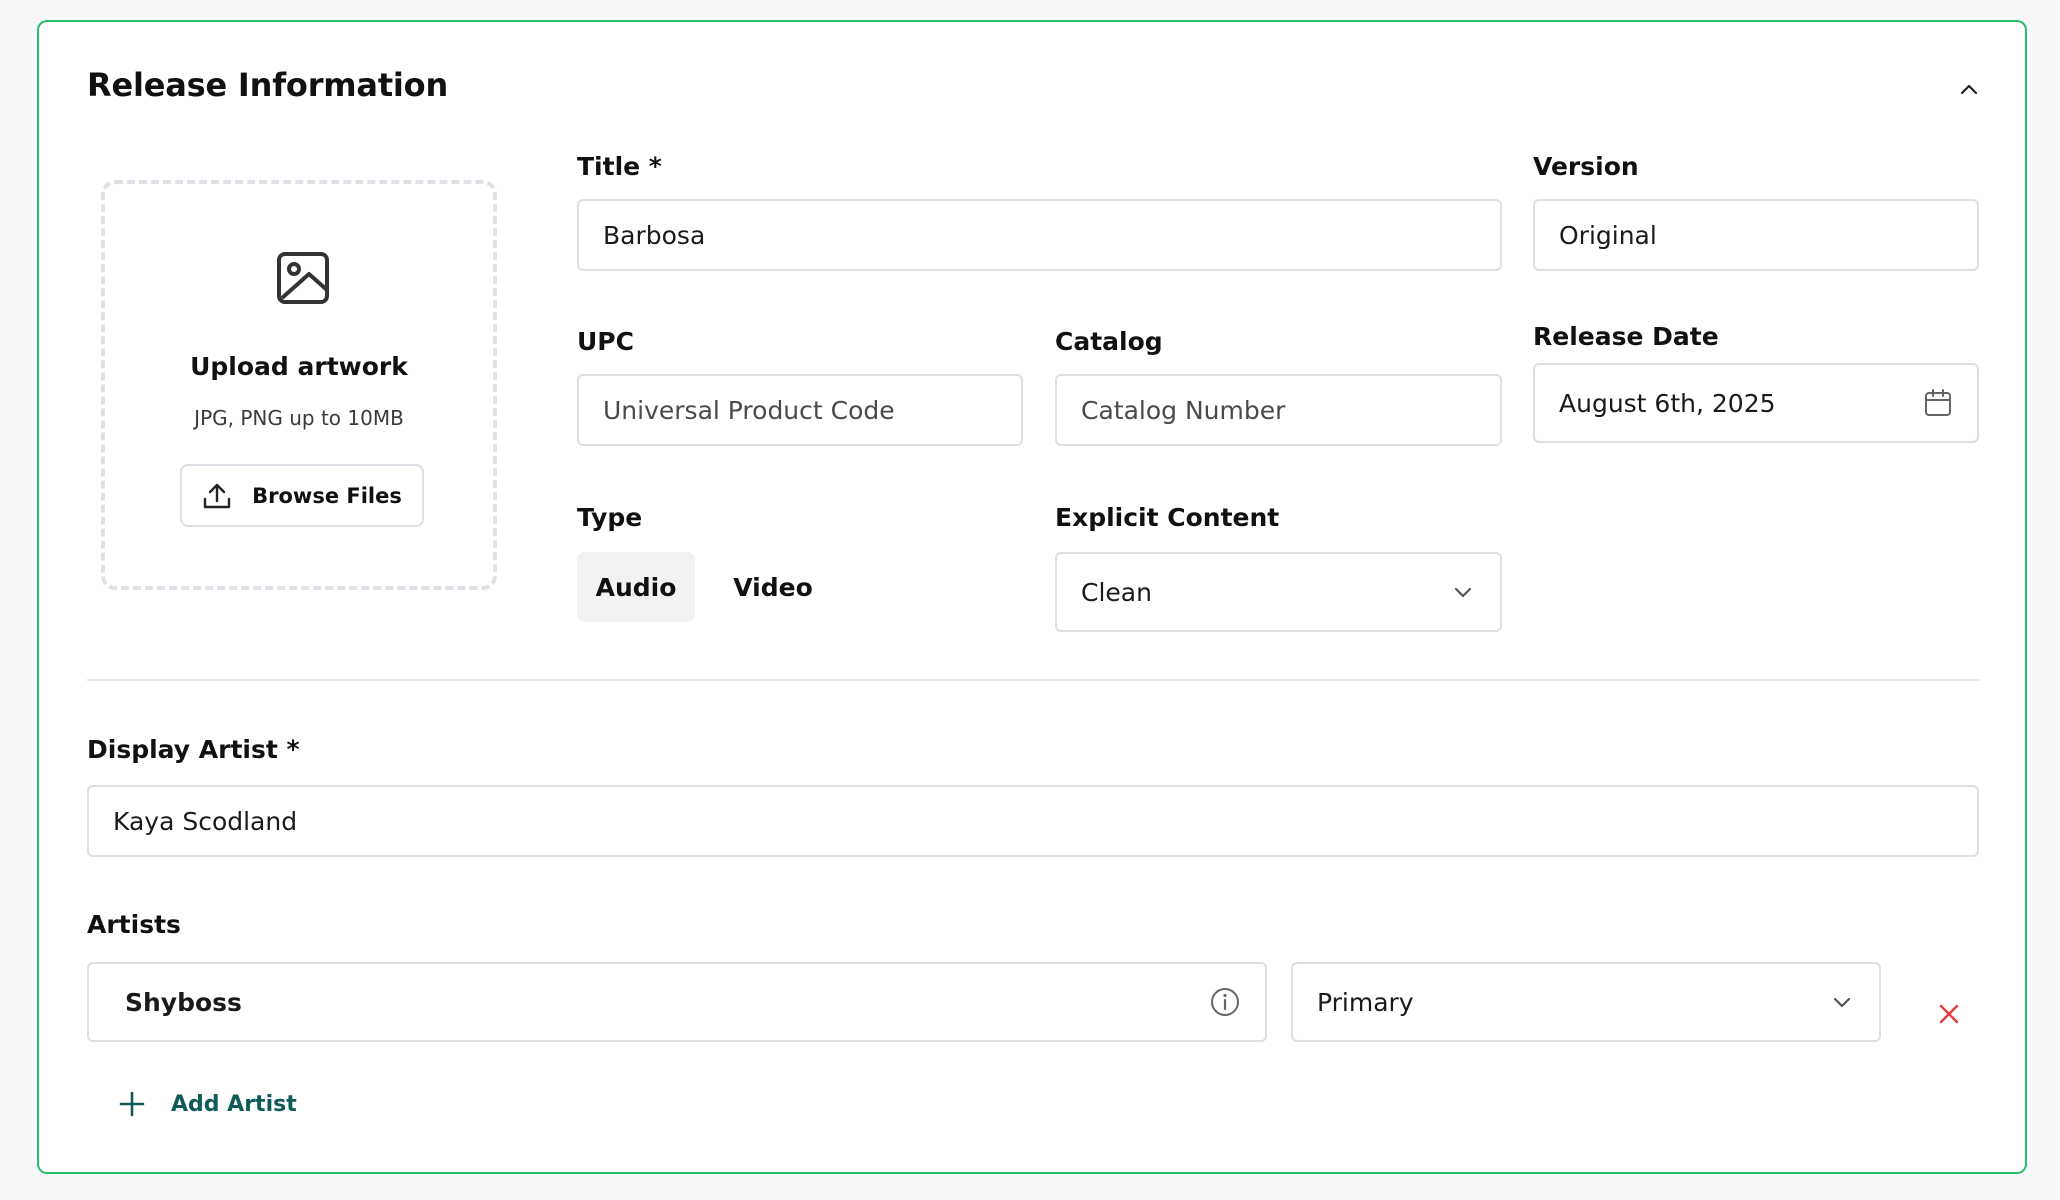  Describe the element at coordinates (1626, 336) in the screenshot. I see `release-date-label: Release Date` at that location.